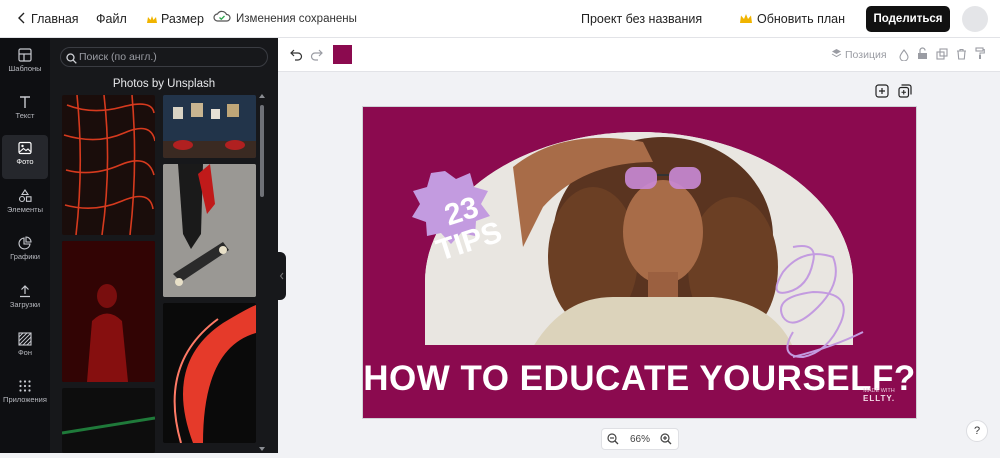  Describe the element at coordinates (25, 115) in the screenshot. I see `sidebar-item-label: Текст` at that location.